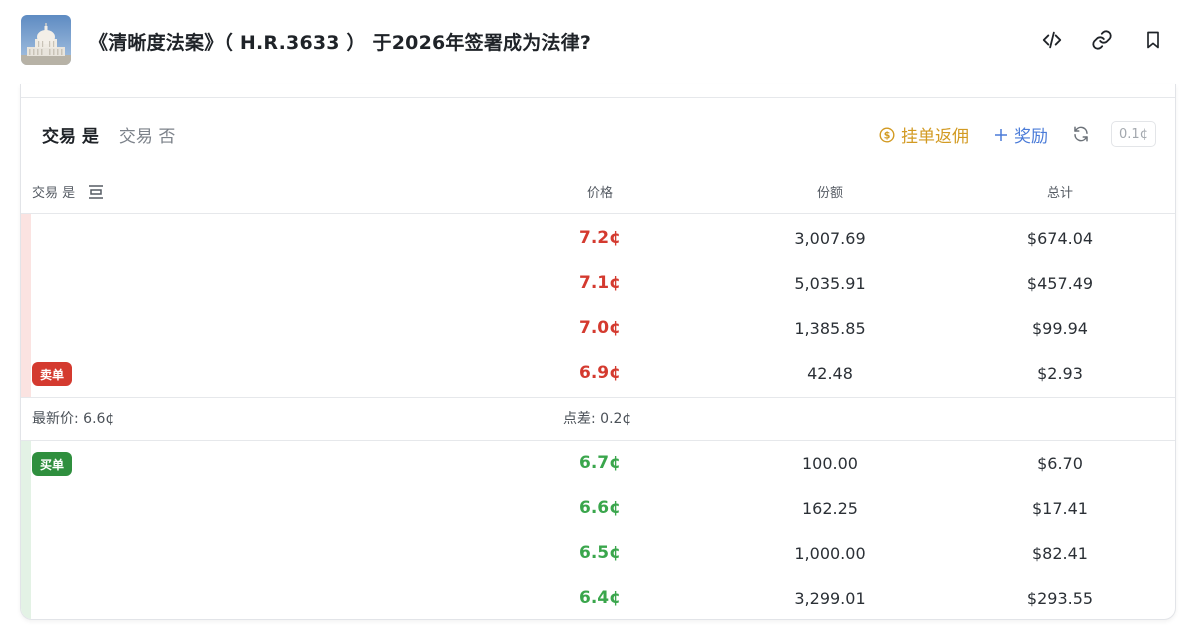 The height and width of the screenshot is (636, 1199). What do you see at coordinates (830, 373) in the screenshot?
I see `ask-shares: 42.48` at bounding box center [830, 373].